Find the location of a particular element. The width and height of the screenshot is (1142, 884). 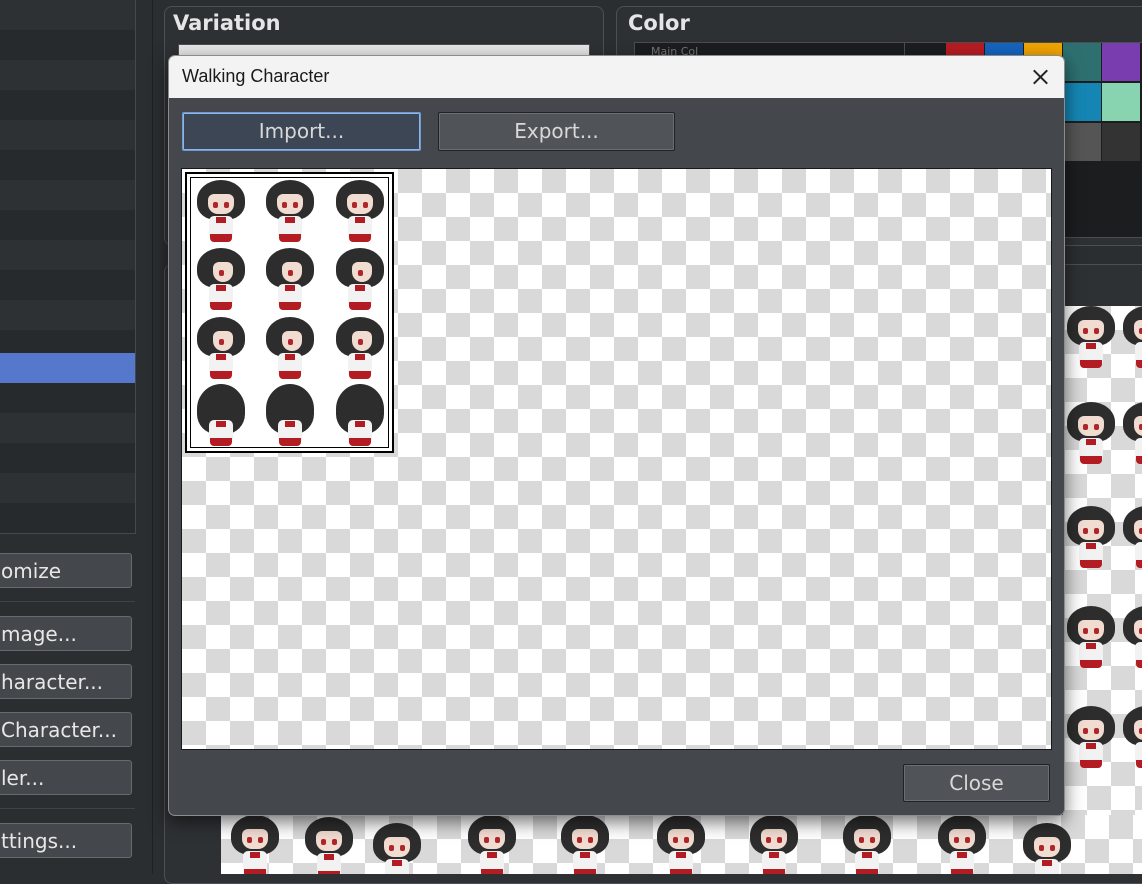

dialog-titlebar: Walking Character is located at coordinates (616, 77).